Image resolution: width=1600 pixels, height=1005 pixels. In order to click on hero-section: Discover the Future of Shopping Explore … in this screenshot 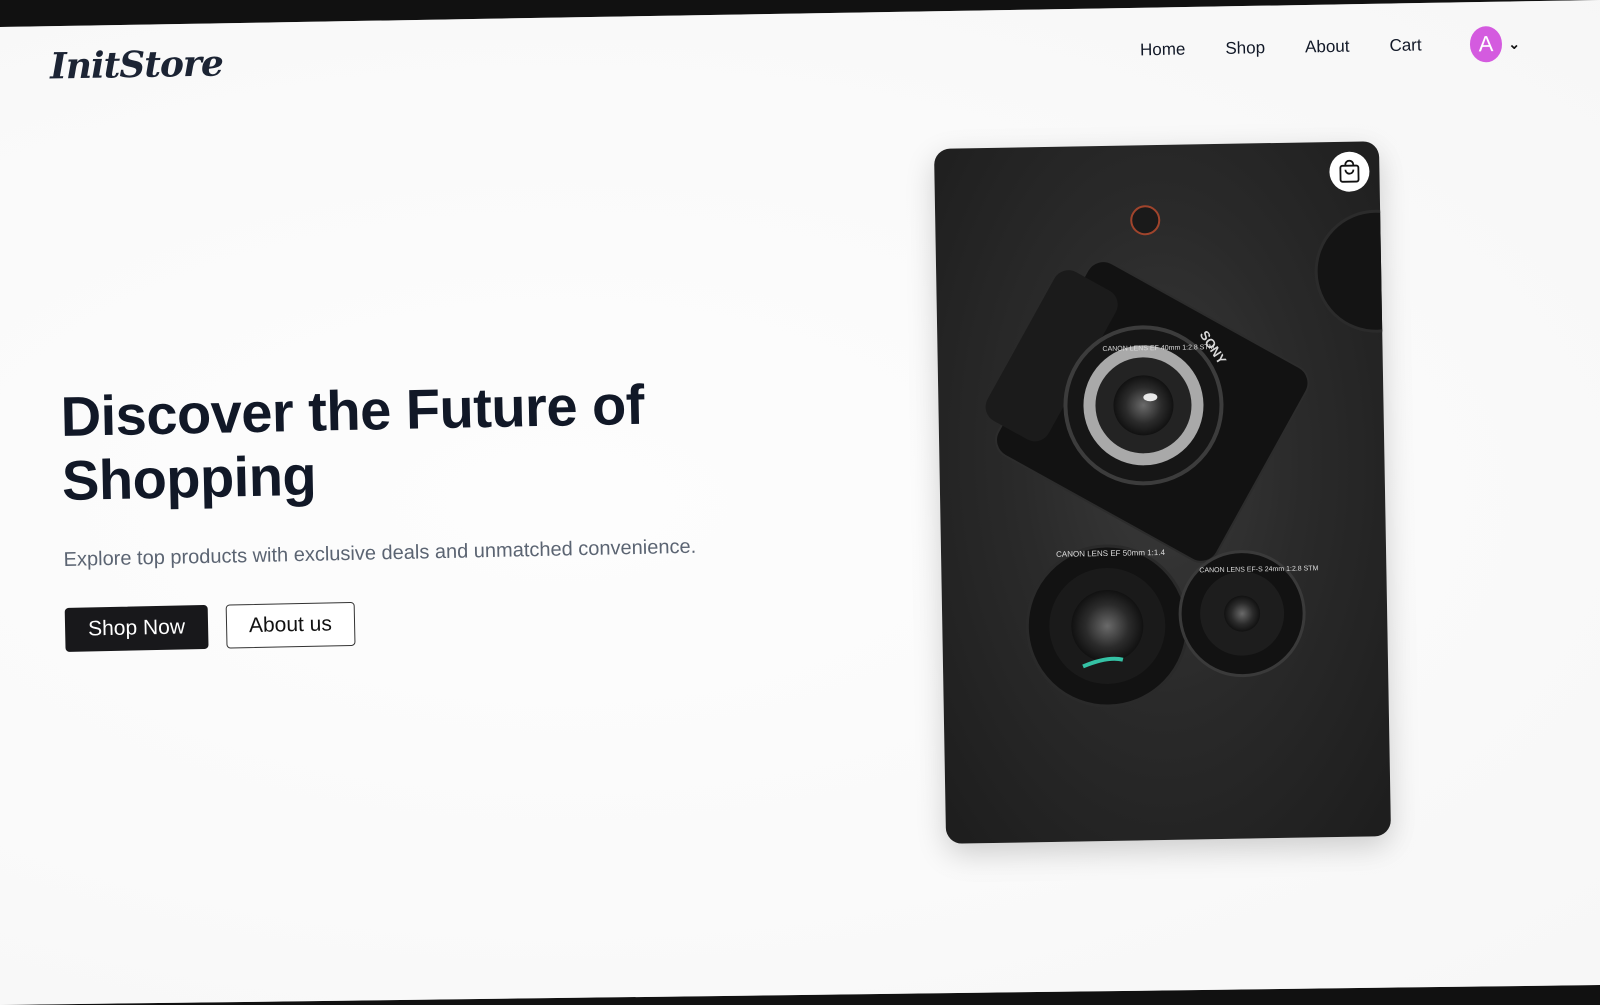, I will do `click(412, 511)`.